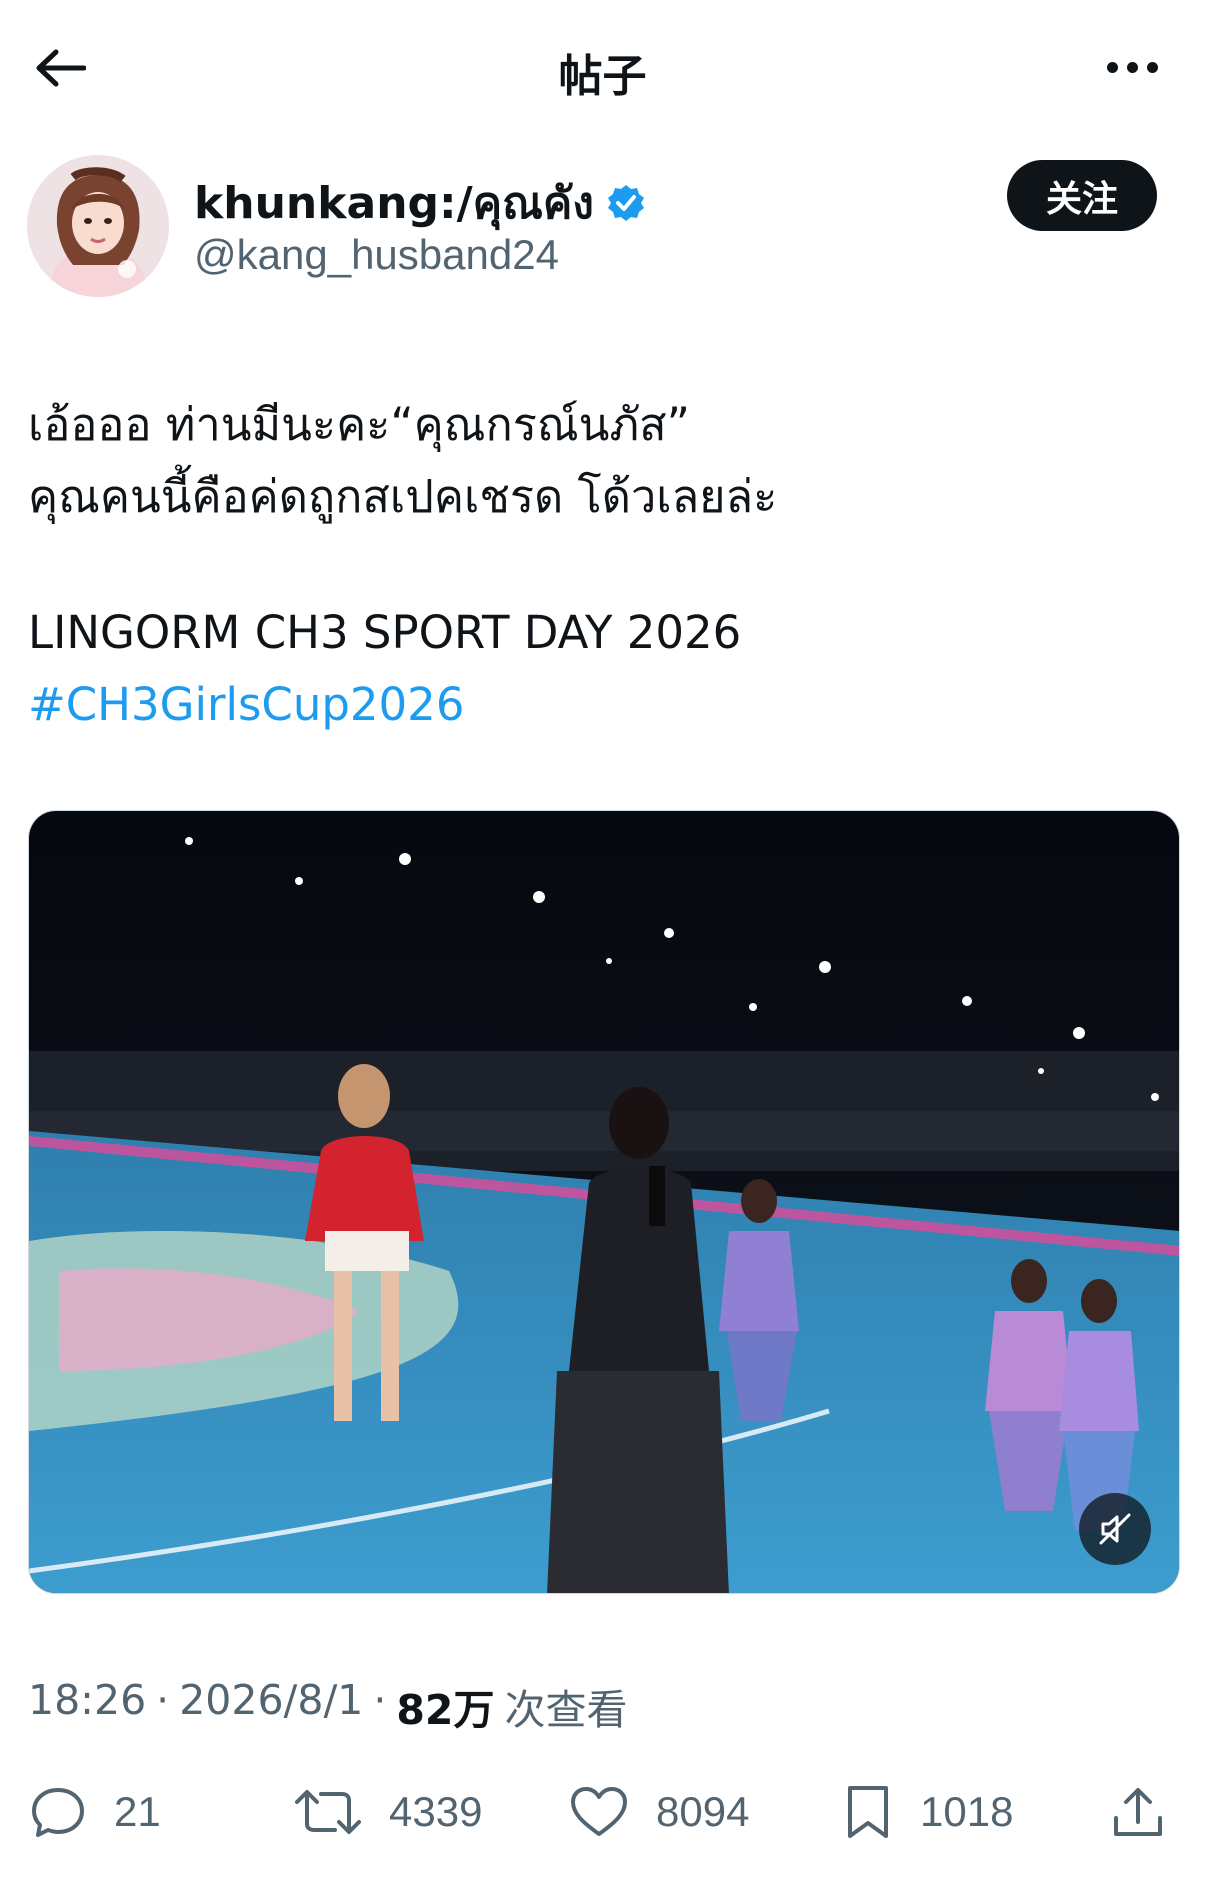 This screenshot has width=1205, height=1886. I want to click on more-button, so click(1132, 67).